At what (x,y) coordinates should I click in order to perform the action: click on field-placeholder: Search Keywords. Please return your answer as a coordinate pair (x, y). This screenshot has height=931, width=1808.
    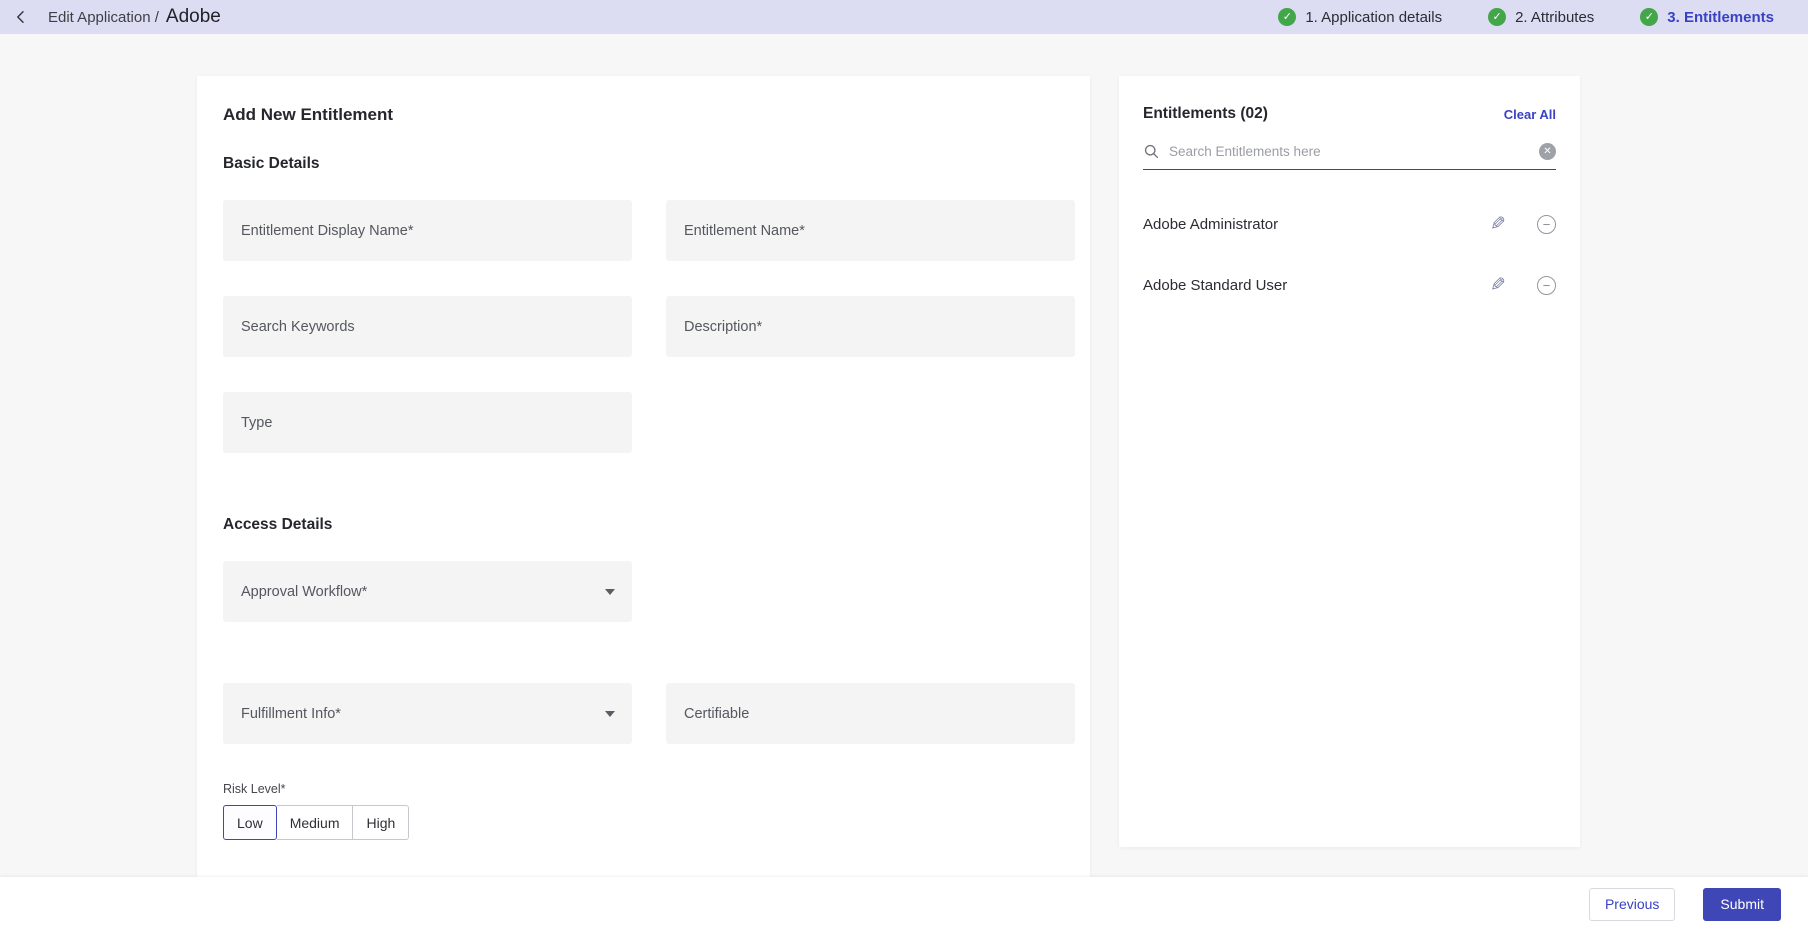
    Looking at the image, I should click on (298, 326).